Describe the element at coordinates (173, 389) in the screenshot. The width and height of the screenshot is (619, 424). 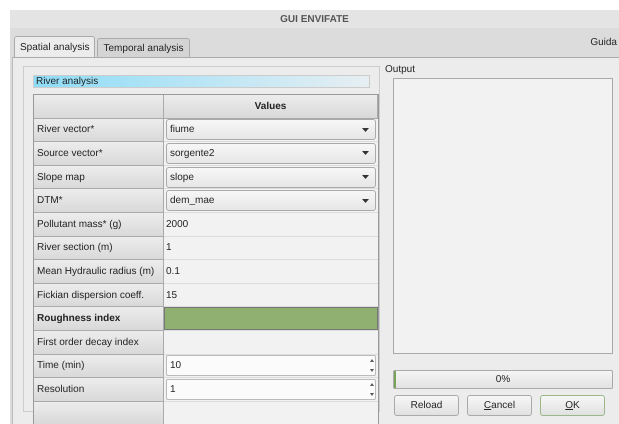
I see `spin-value: 1` at that location.